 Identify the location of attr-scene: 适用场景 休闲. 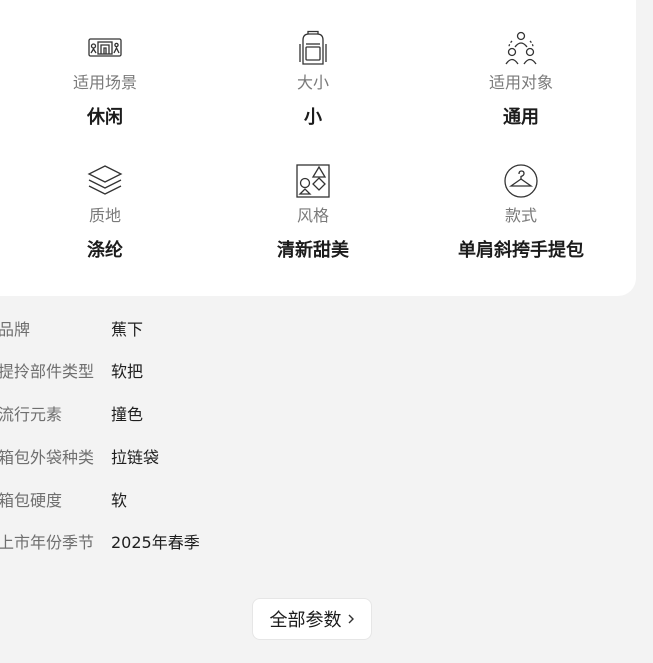
(105, 79).